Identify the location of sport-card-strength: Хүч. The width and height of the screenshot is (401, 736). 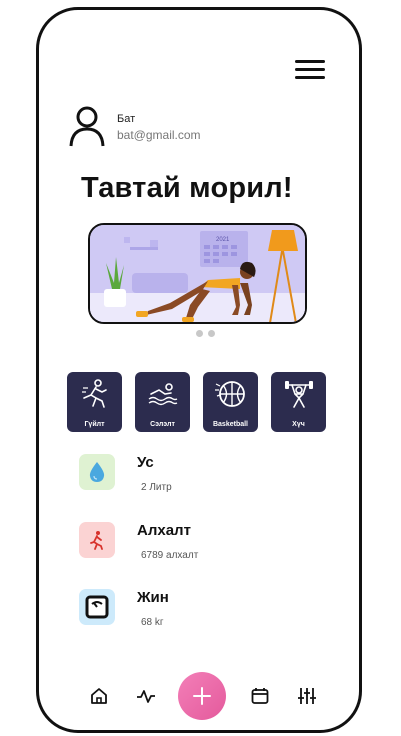
(298, 402).